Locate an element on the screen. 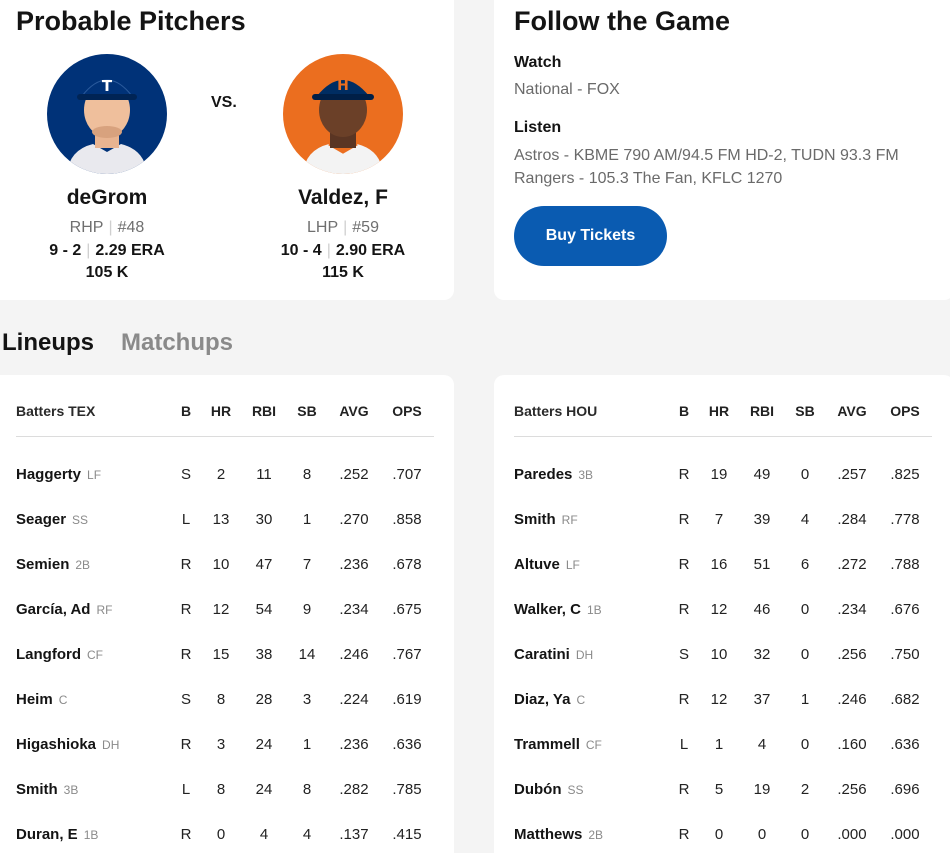 Image resolution: width=950 pixels, height=853 pixels. player-name-cell: Semien 2B is located at coordinates (53, 564).